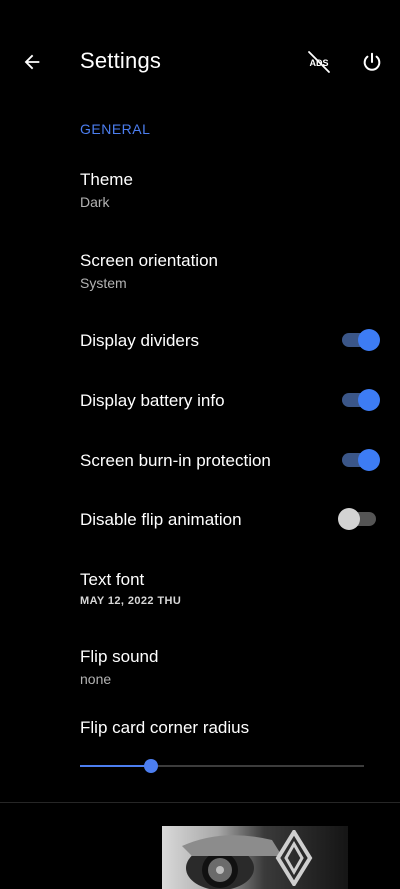  What do you see at coordinates (149, 260) in the screenshot?
I see `setting-screen-orientation-label: Screen orientation` at bounding box center [149, 260].